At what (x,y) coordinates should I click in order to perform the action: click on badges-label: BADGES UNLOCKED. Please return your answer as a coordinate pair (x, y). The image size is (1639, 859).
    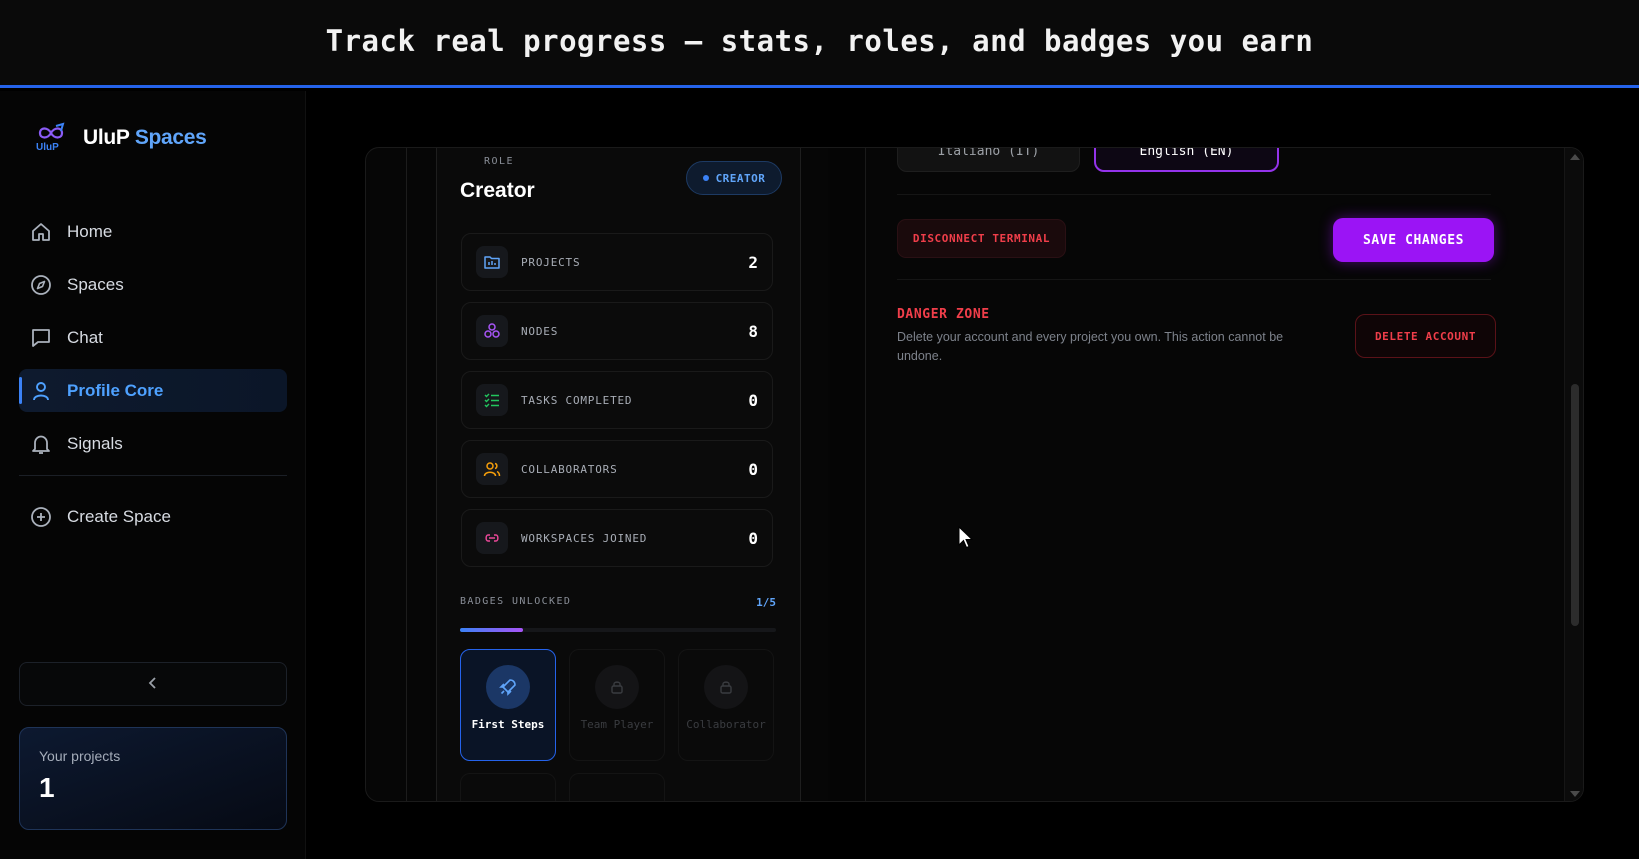
    Looking at the image, I should click on (516, 601).